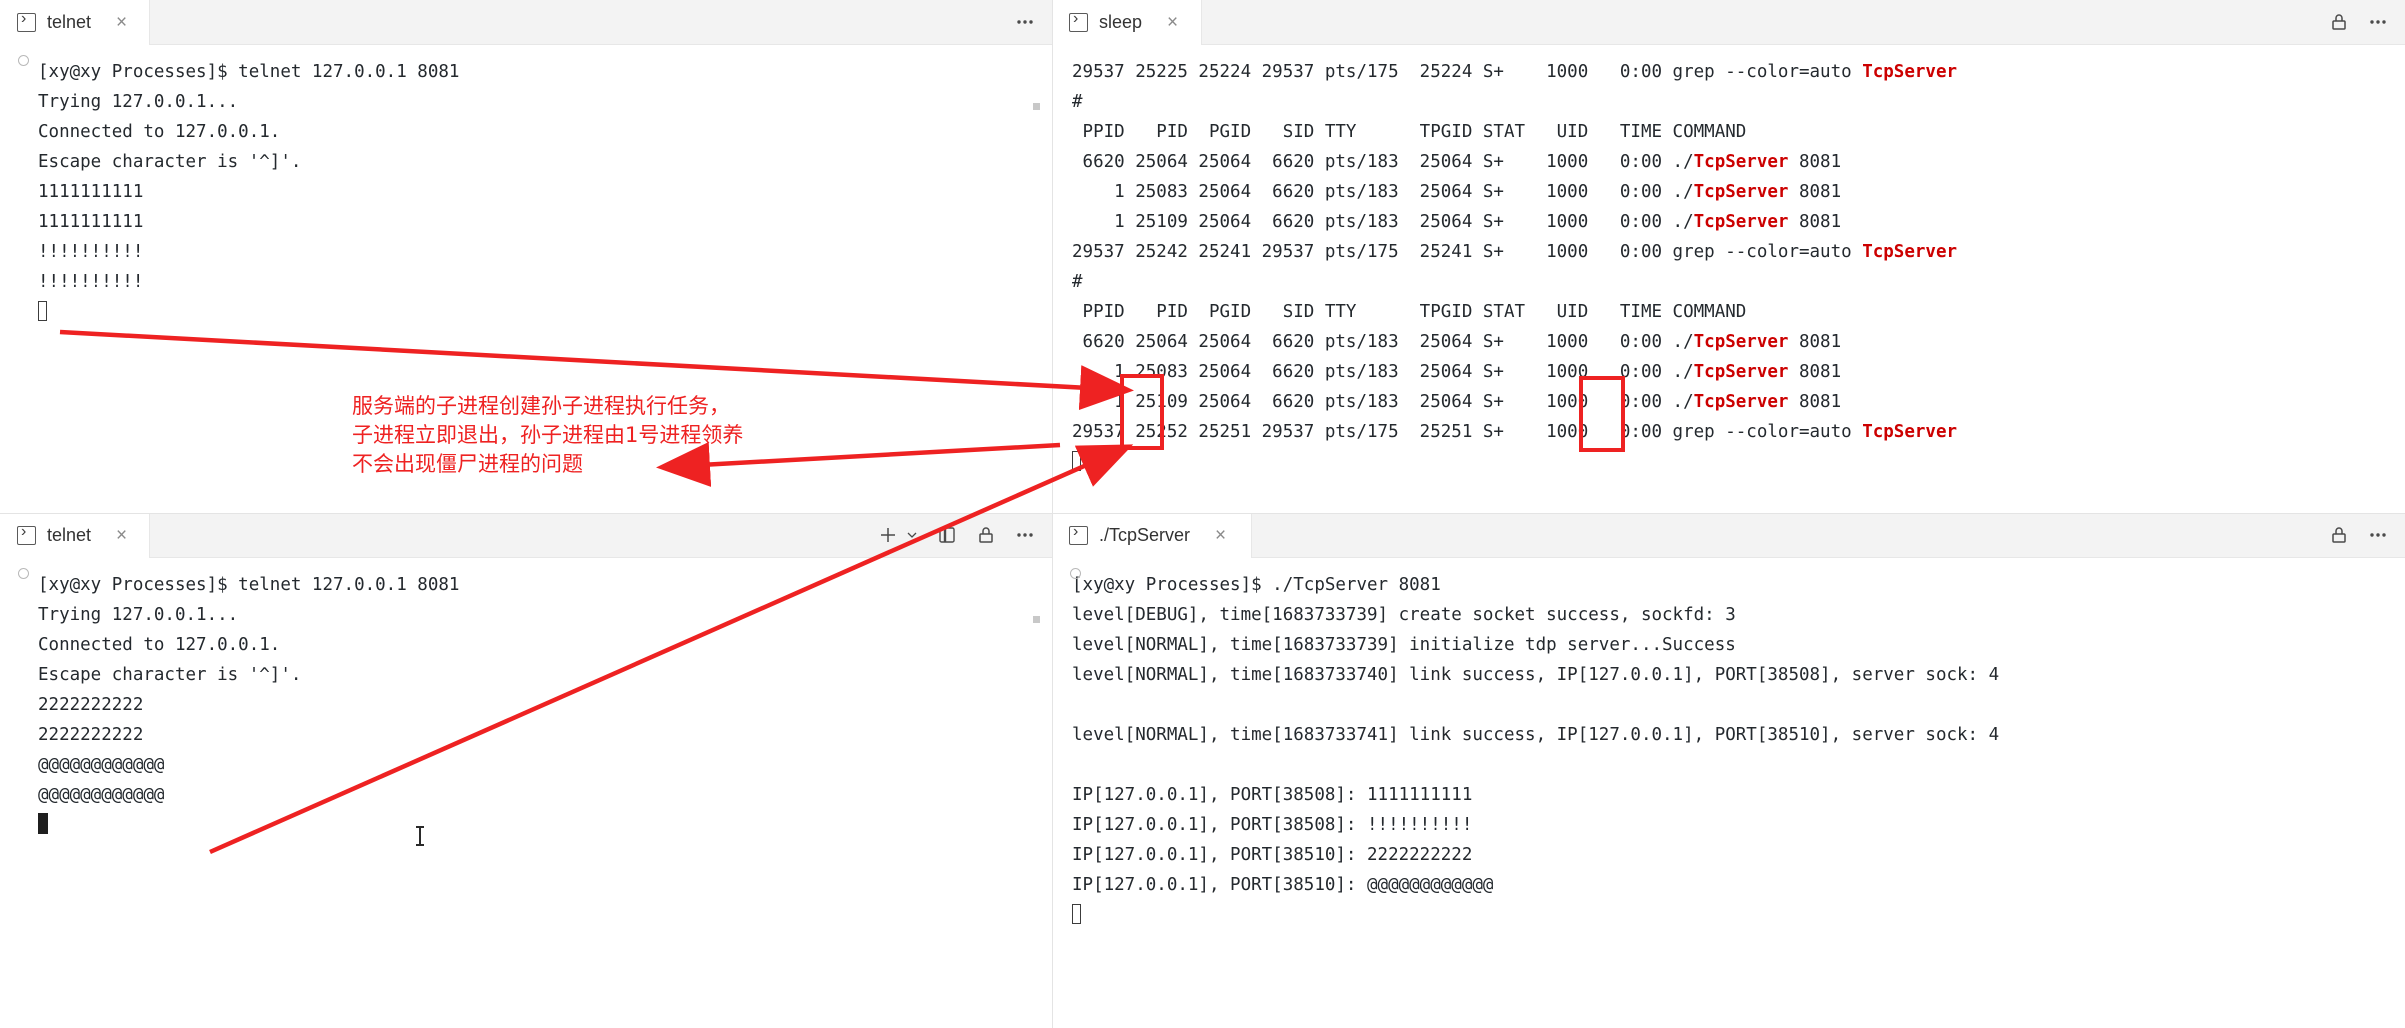  I want to click on tabbar-actions-top-left, so click(1033, 22).